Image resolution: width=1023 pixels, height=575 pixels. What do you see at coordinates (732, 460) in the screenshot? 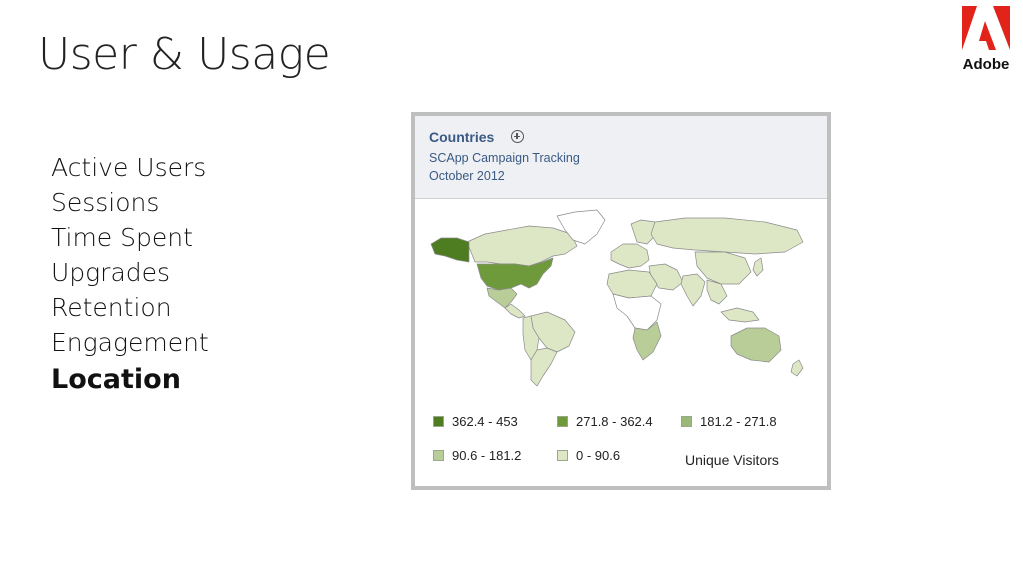
I see `legend-metric-label: Unique Visitors` at bounding box center [732, 460].